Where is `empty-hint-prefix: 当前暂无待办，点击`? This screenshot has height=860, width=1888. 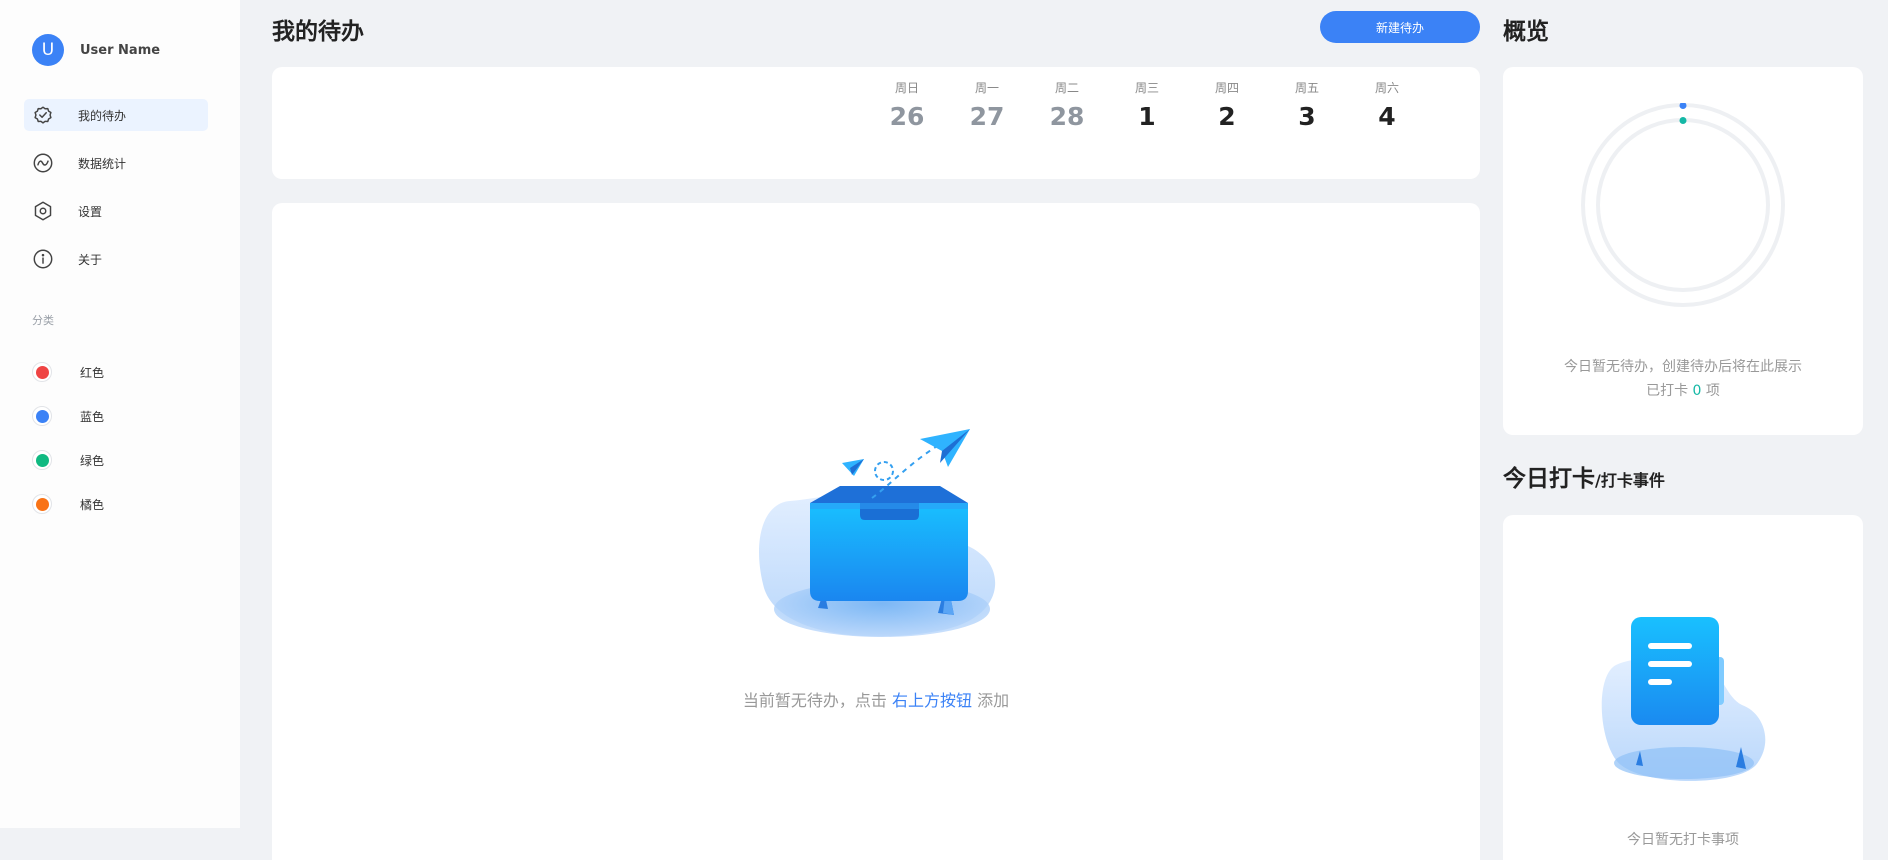 empty-hint-prefix: 当前暂无待办，点击 is located at coordinates (814, 700).